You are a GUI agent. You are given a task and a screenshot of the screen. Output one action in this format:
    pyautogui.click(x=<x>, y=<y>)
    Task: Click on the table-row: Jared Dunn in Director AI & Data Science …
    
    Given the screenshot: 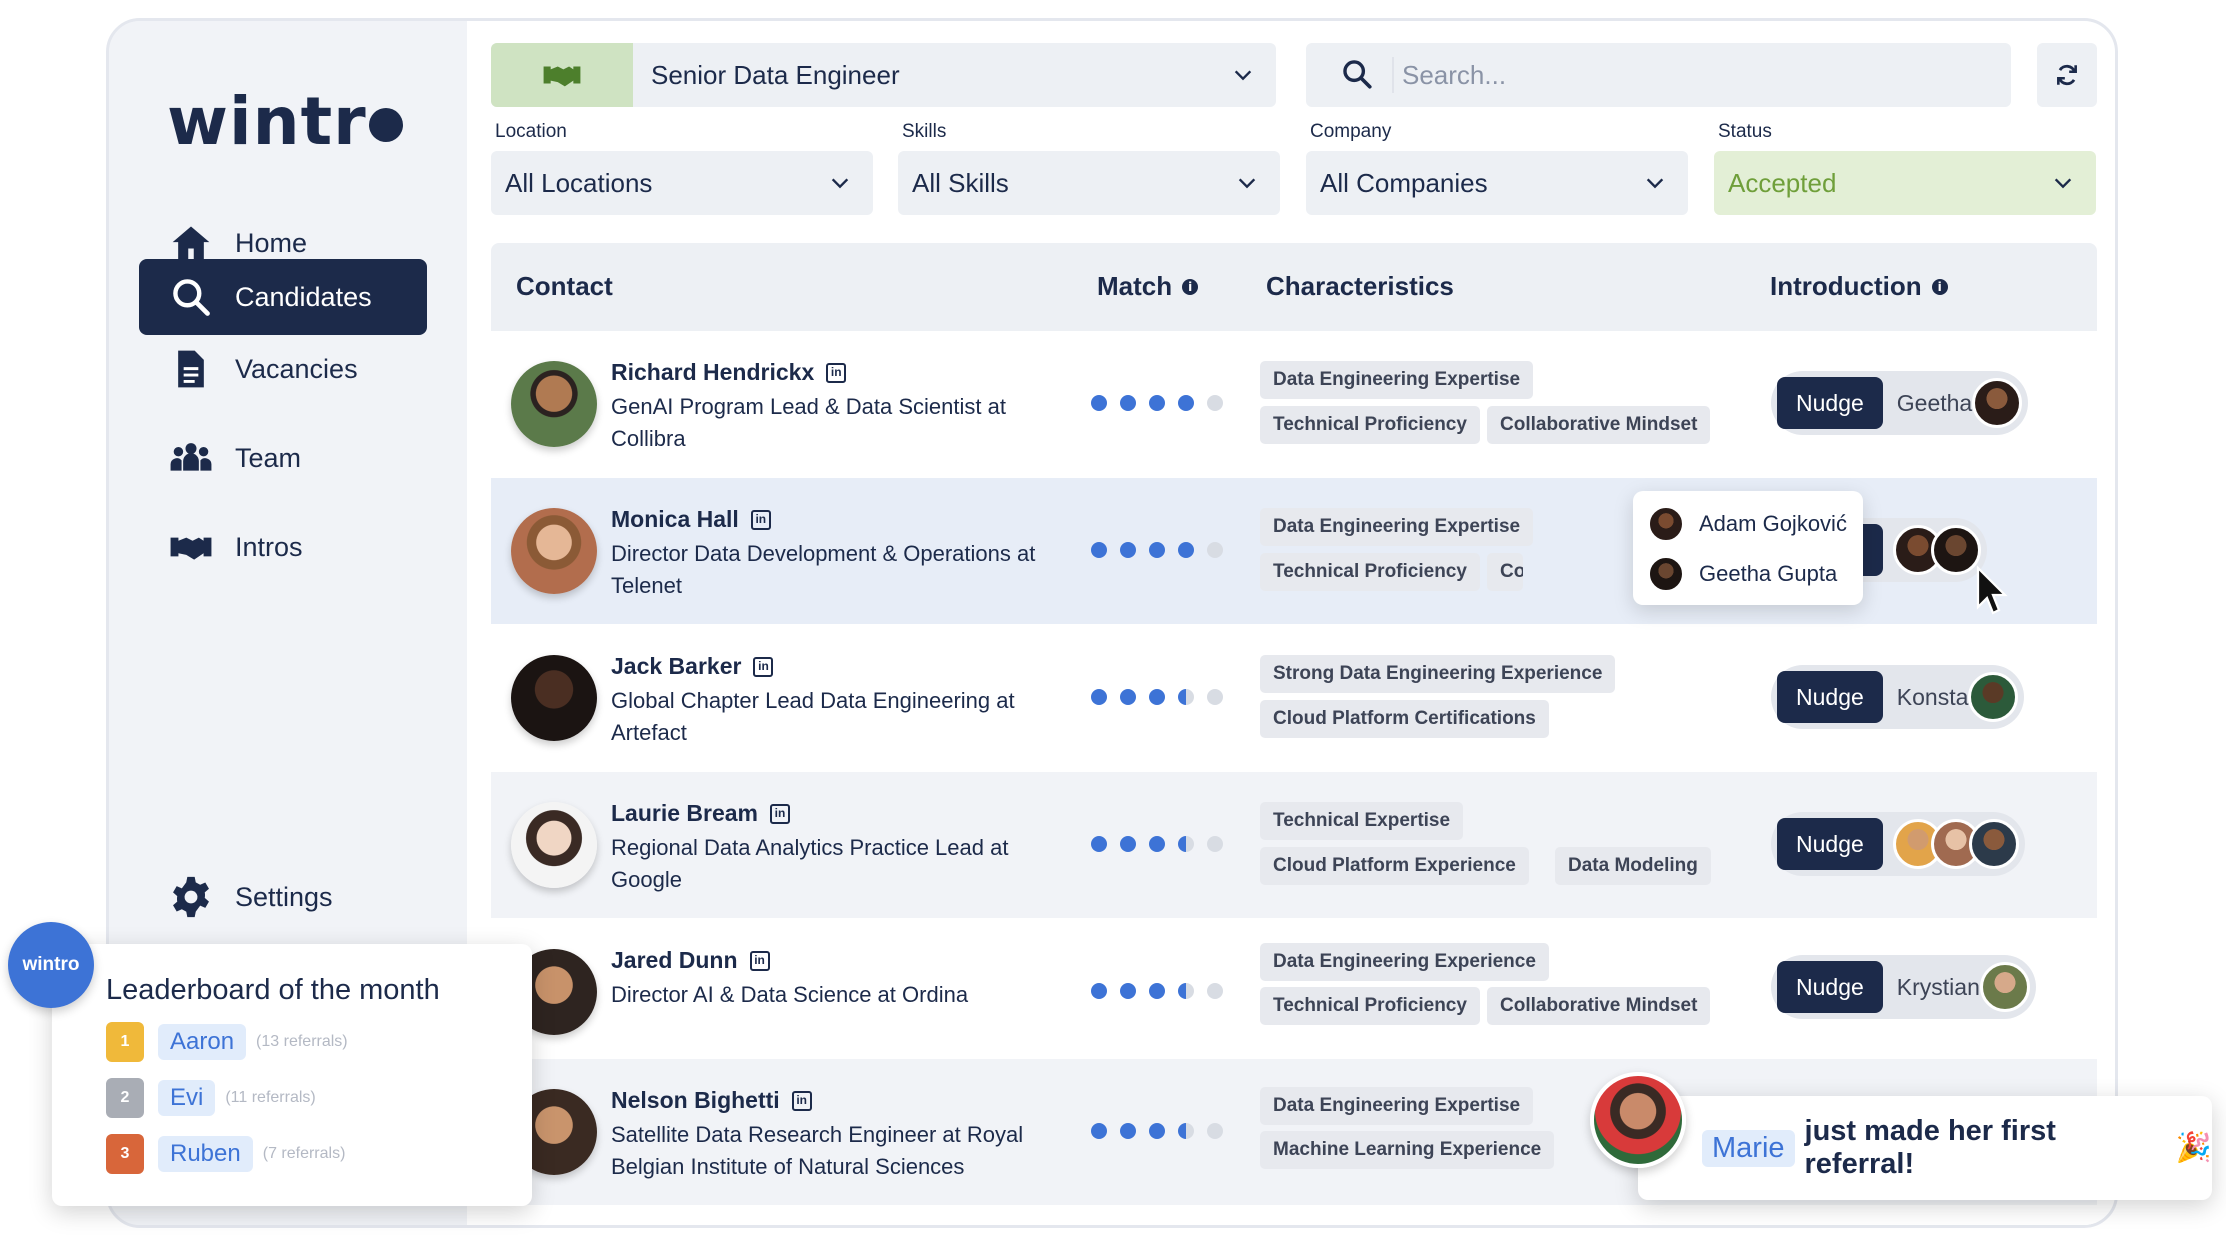 What is the action you would take?
    pyautogui.click(x=1294, y=992)
    